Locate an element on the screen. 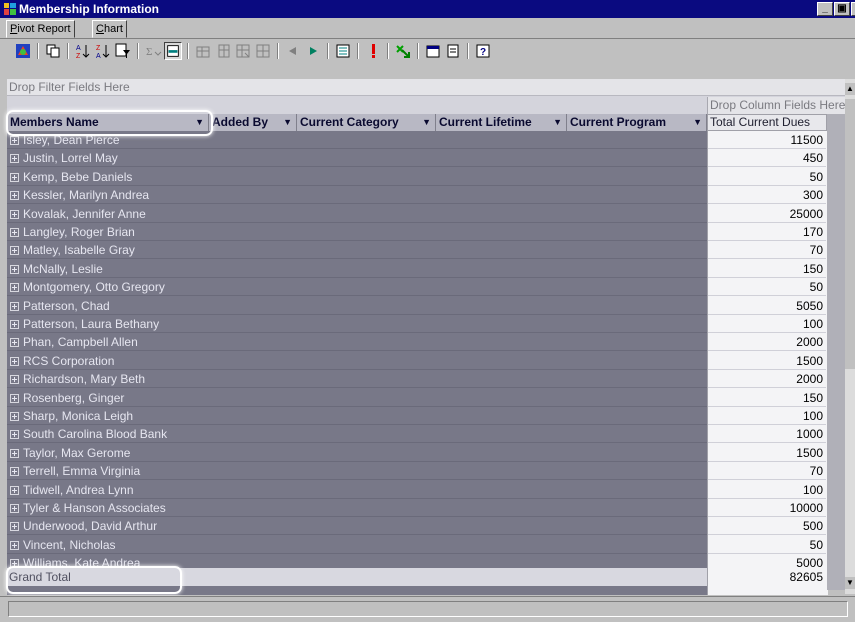 The height and width of the screenshot is (622, 855). collapse-icon is located at coordinates (293, 51).